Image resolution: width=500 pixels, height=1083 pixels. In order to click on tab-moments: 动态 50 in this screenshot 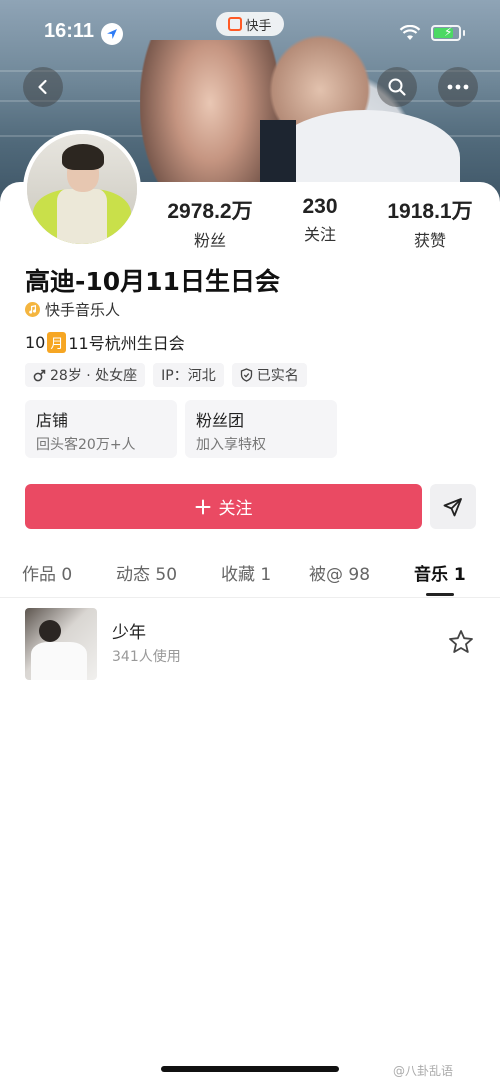, I will do `click(146, 572)`.